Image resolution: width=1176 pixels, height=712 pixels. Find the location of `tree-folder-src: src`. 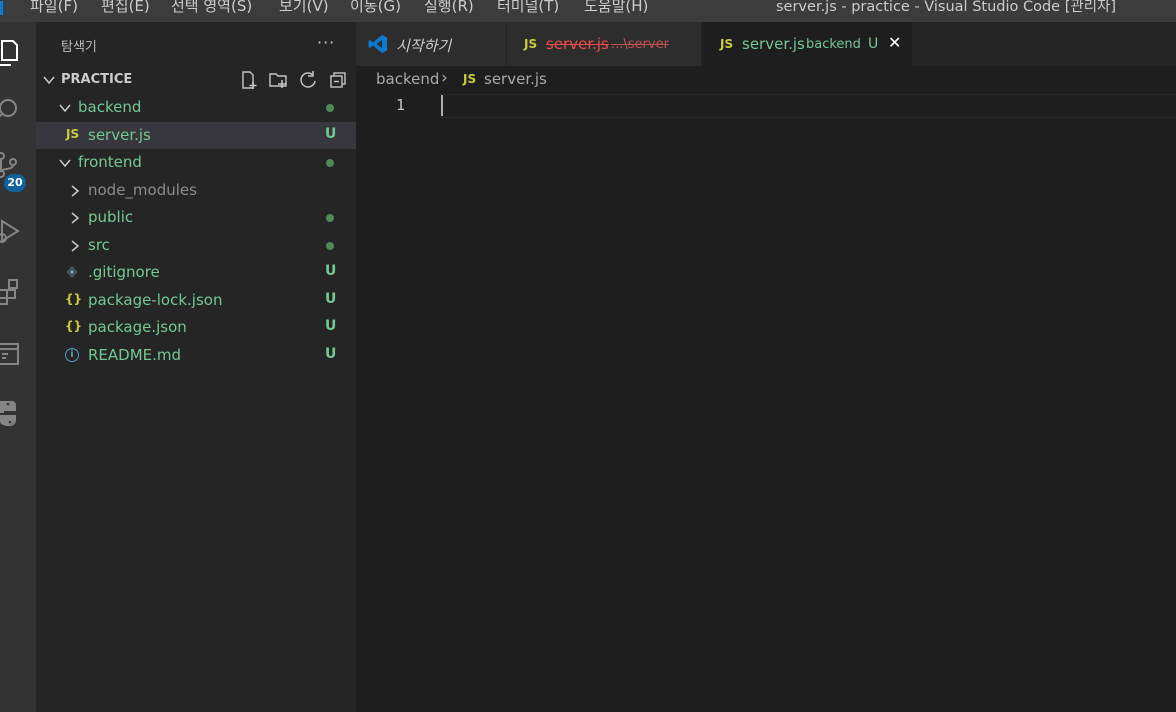

tree-folder-src: src is located at coordinates (196, 245).